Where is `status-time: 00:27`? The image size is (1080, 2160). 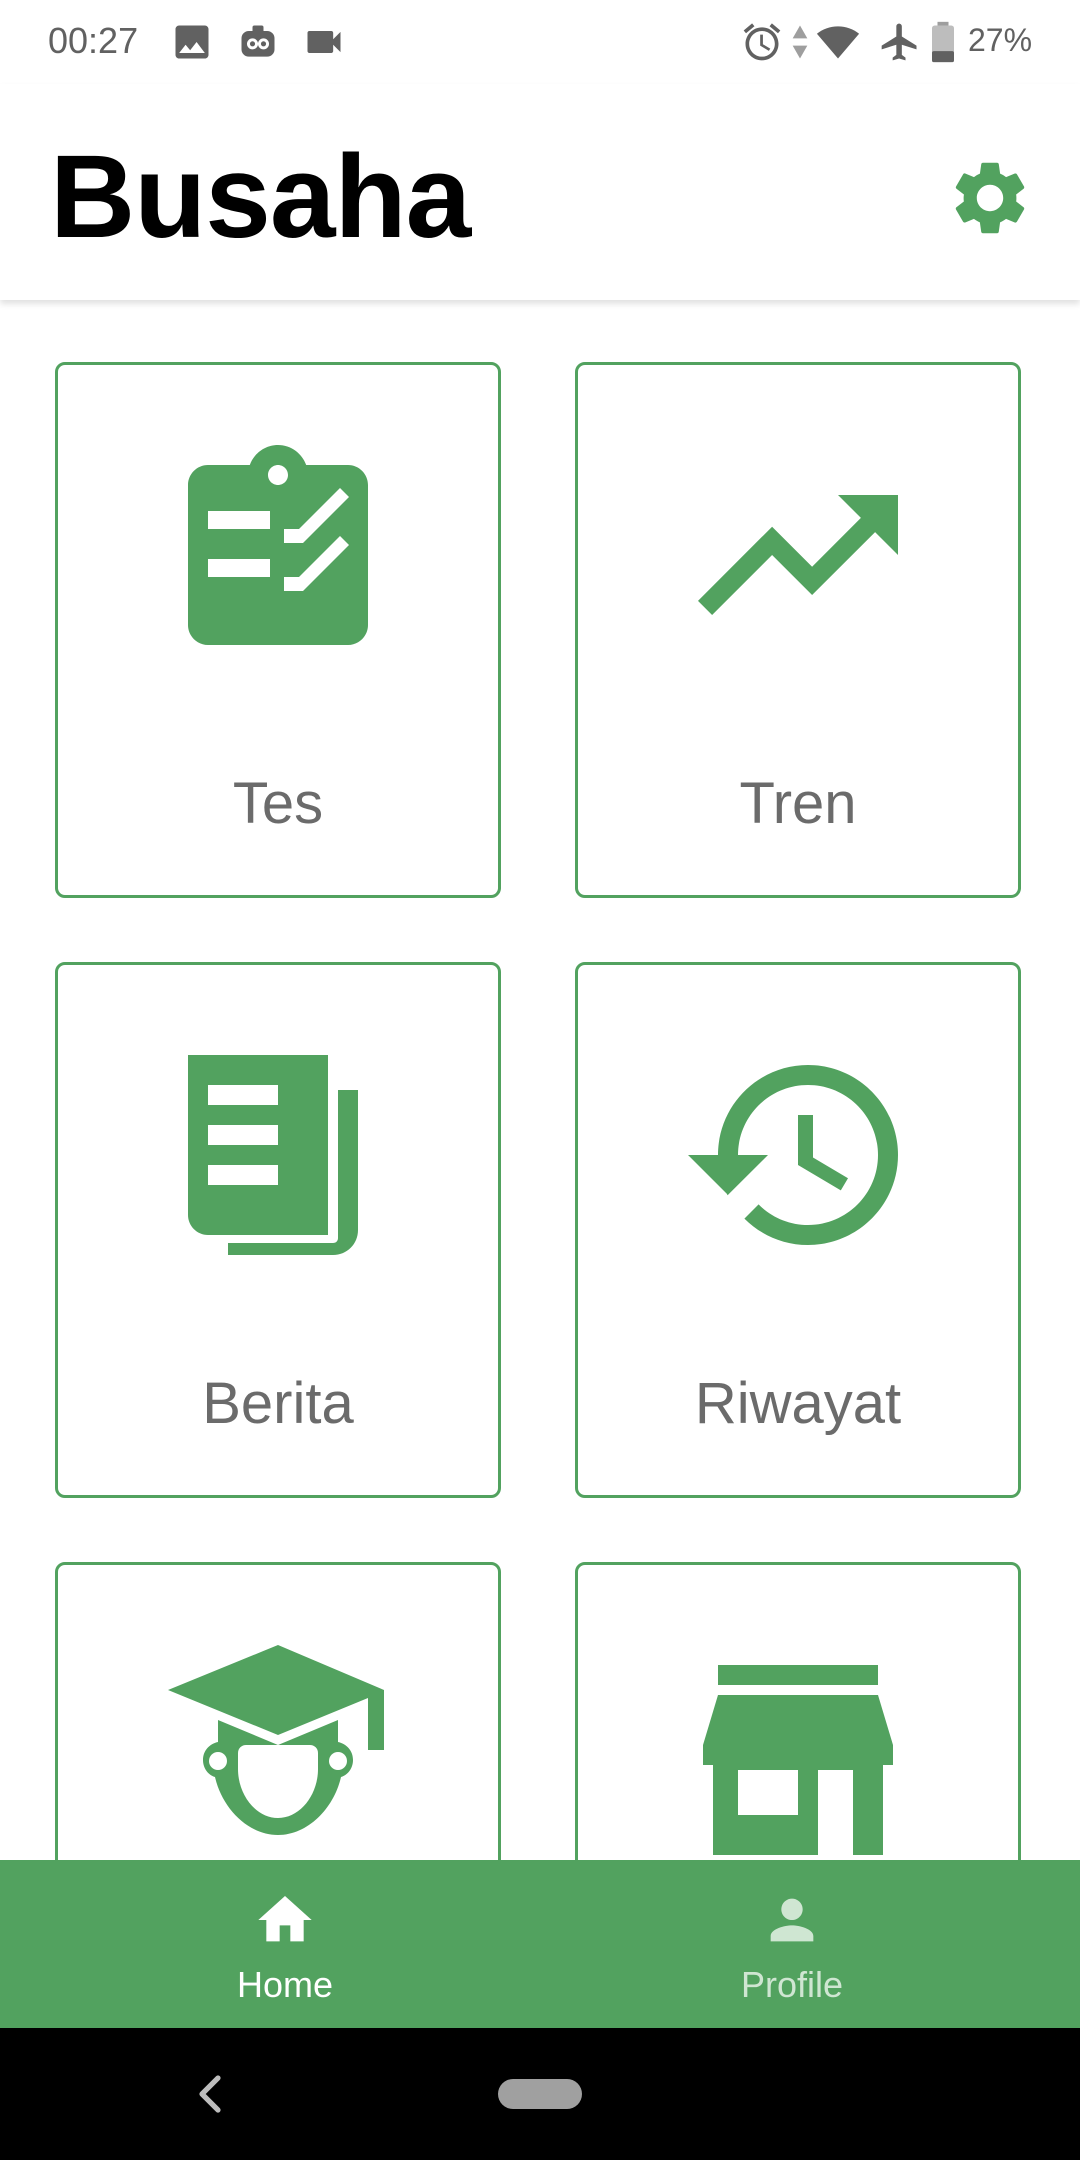
status-time: 00:27 is located at coordinates (93, 40).